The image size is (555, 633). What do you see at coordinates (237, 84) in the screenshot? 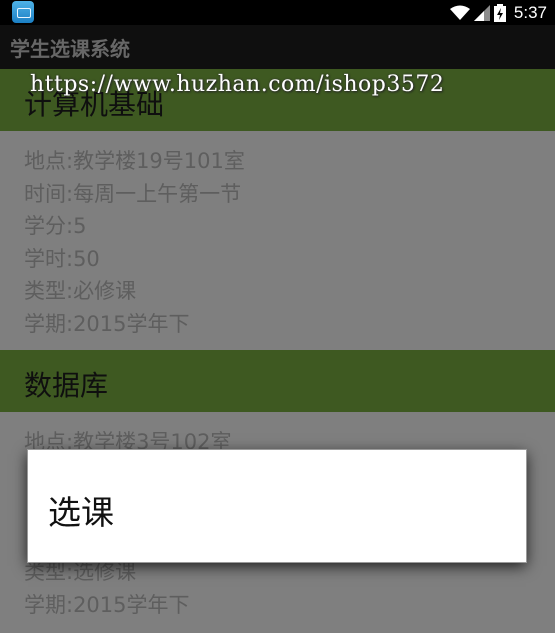
I see `watermark-url: https://www.huzhan.com/ishop3572` at bounding box center [237, 84].